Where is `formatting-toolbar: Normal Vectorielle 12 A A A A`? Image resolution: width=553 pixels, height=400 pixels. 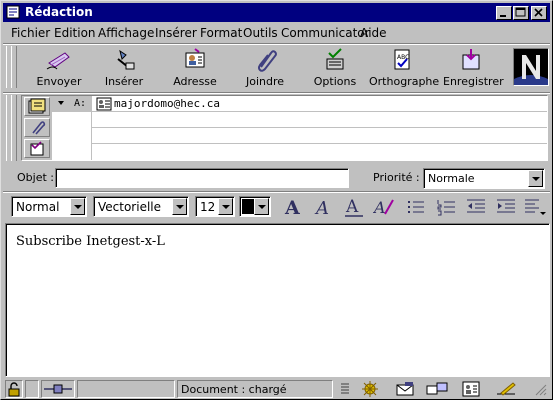
formatting-toolbar: Normal Vectorielle 12 A A A A is located at coordinates (276, 207).